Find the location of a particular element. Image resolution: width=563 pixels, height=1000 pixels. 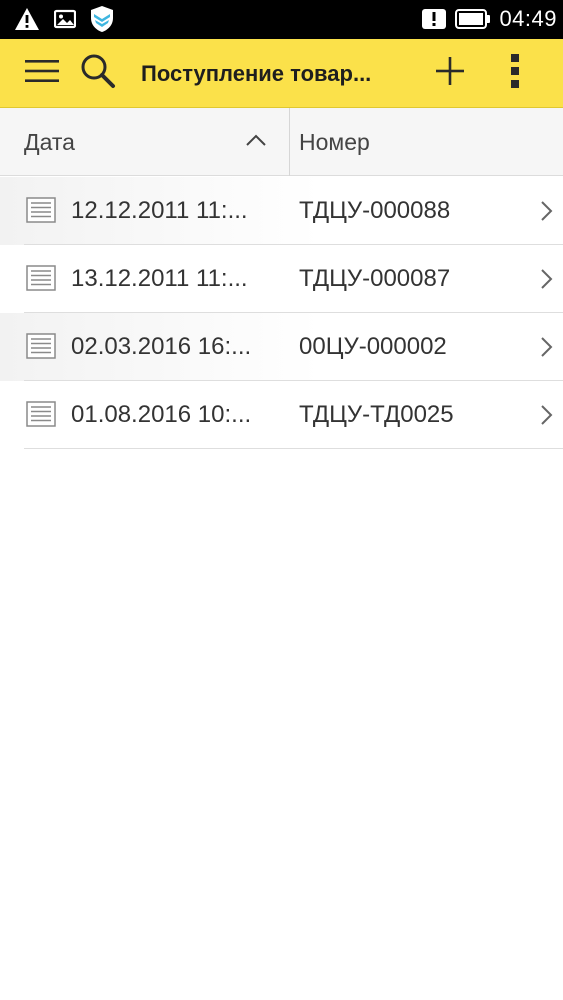

warning-icon is located at coordinates (27, 19).